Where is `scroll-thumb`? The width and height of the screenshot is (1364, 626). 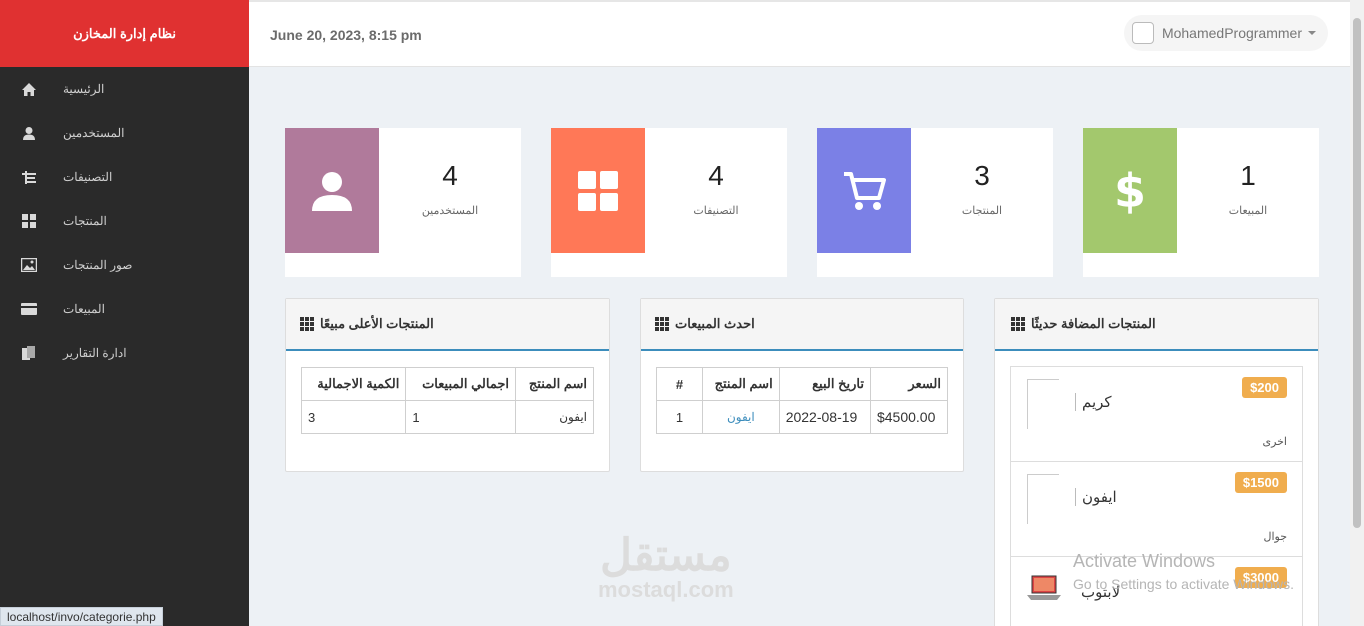
scroll-thumb is located at coordinates (1357, 273).